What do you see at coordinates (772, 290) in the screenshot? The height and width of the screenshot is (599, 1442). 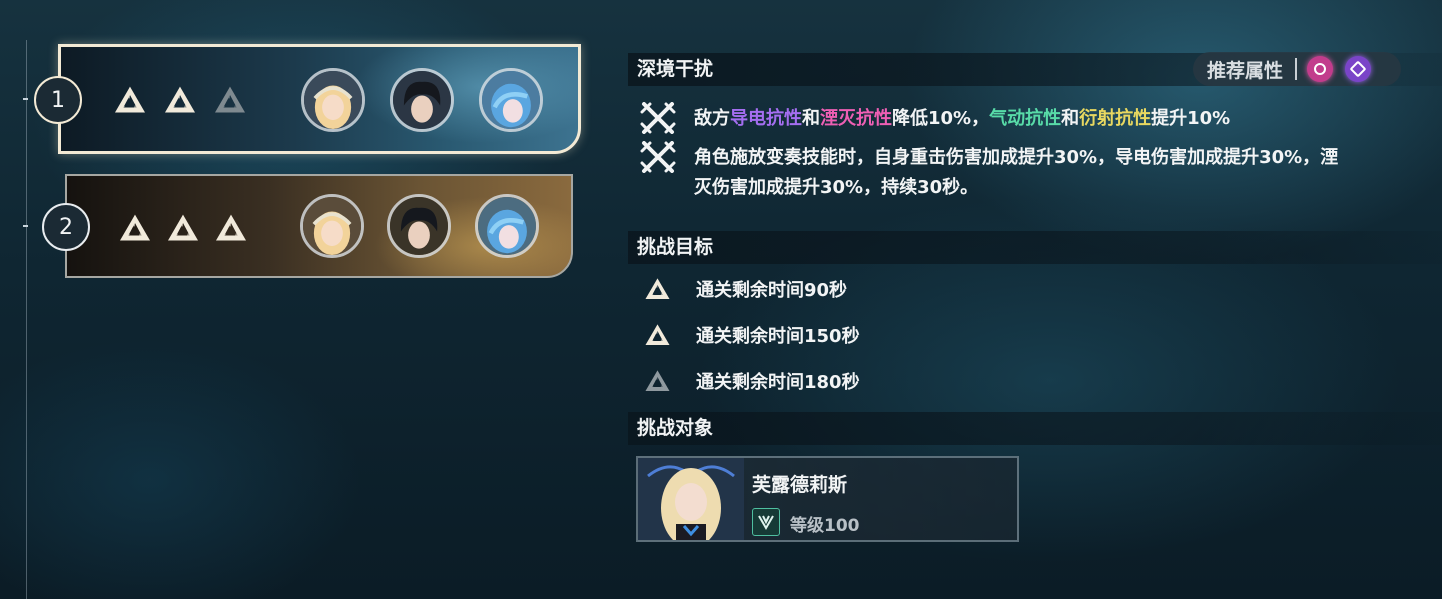 I see `goal-text-1: 通关剩余时间90秒` at bounding box center [772, 290].